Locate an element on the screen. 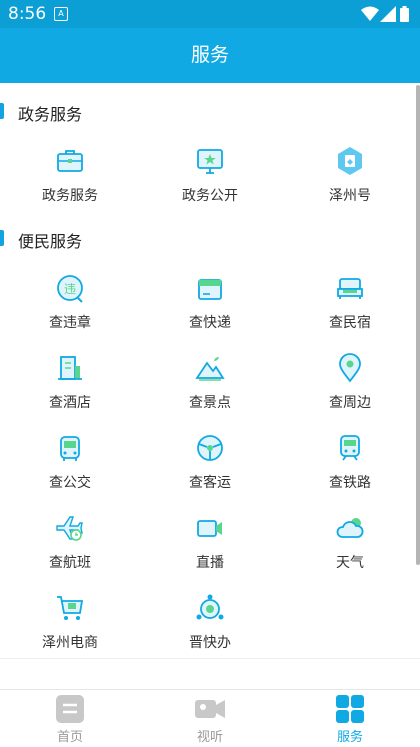 This screenshot has width=420, height=747. scrollbar is located at coordinates (418, 325).